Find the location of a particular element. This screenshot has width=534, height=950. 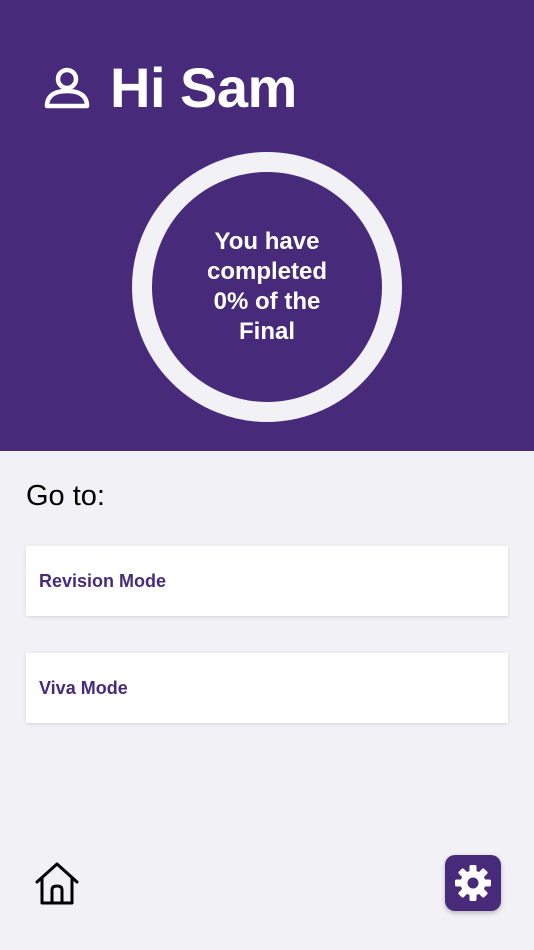

goto-title: Go to: is located at coordinates (65, 496).